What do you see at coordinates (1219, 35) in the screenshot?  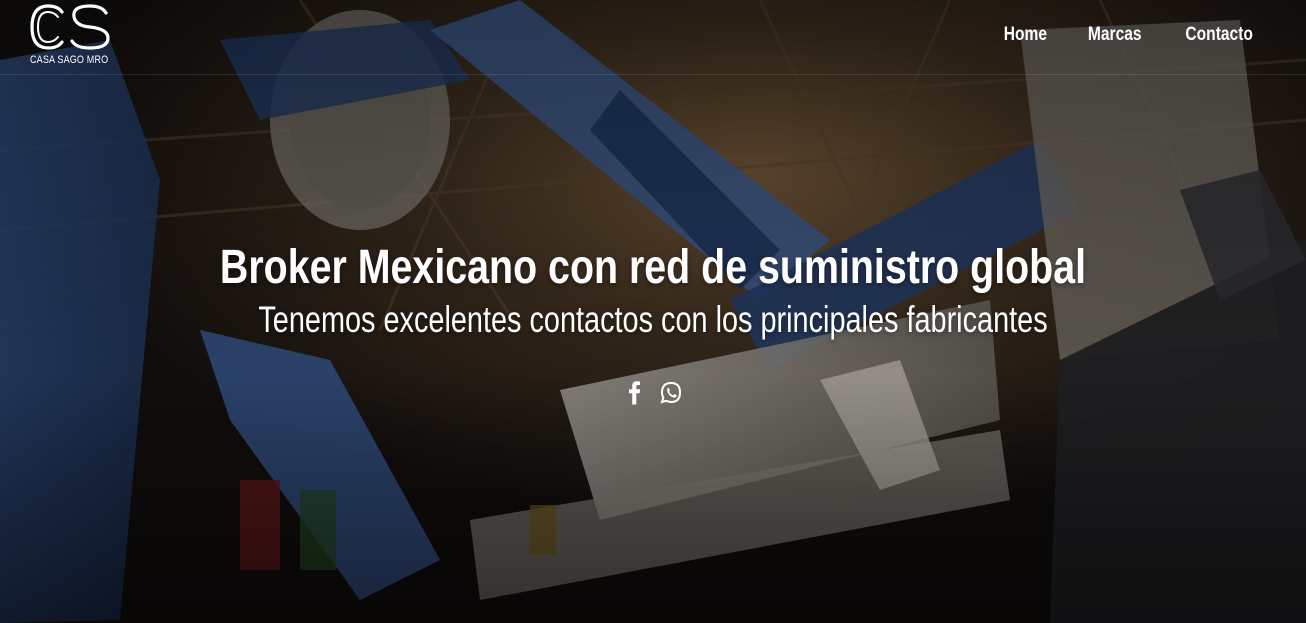 I see `nav-contacto-link: Contacto` at bounding box center [1219, 35].